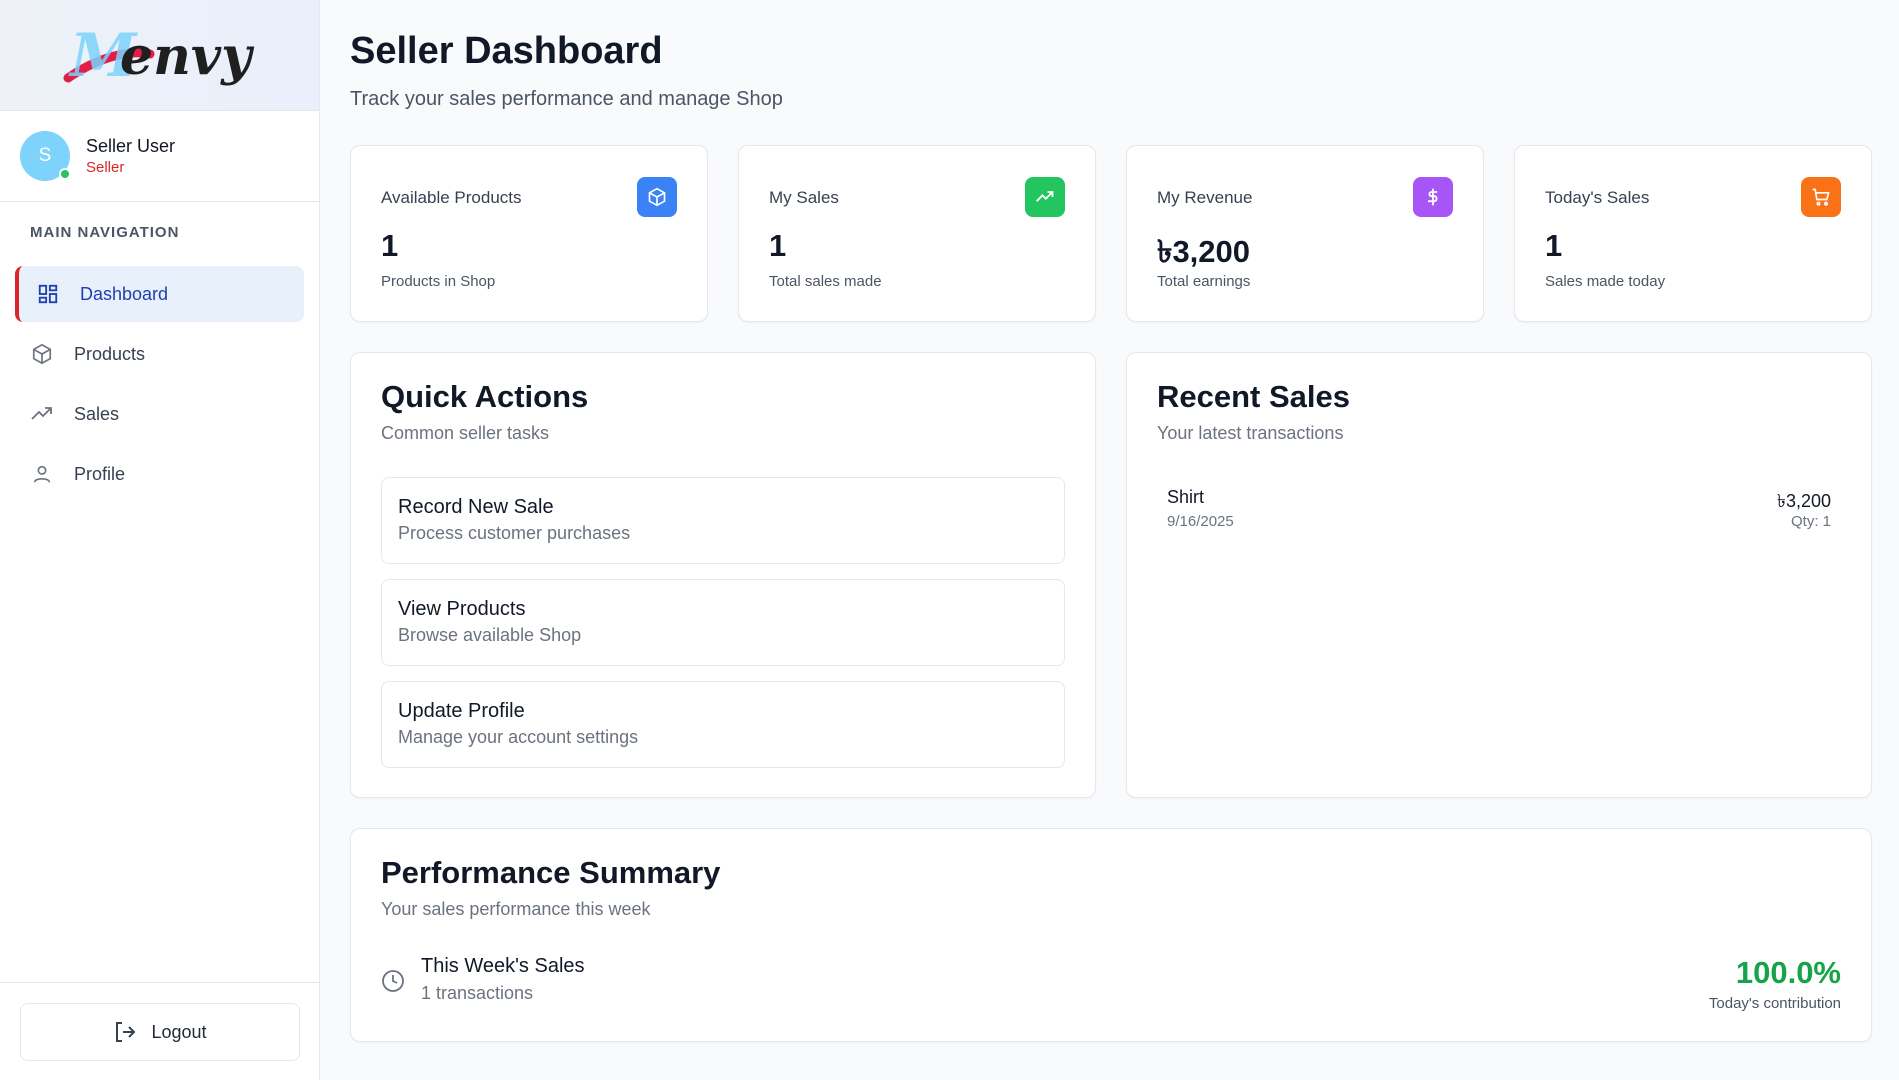 This screenshot has height=1080, width=1899. Describe the element at coordinates (1774, 1003) in the screenshot. I see `contribution-note: Today's contribution` at that location.